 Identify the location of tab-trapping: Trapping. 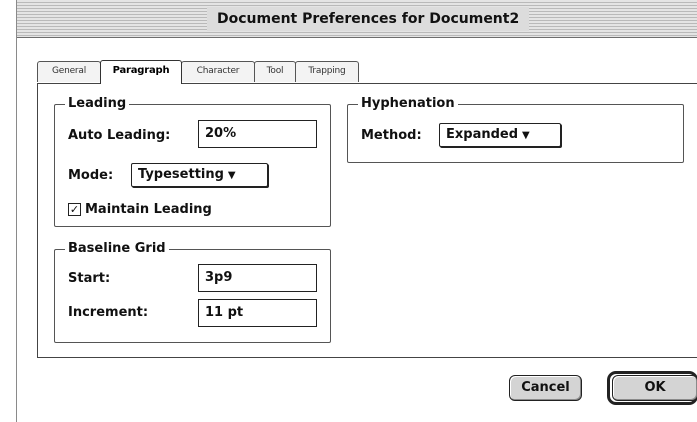
(327, 71).